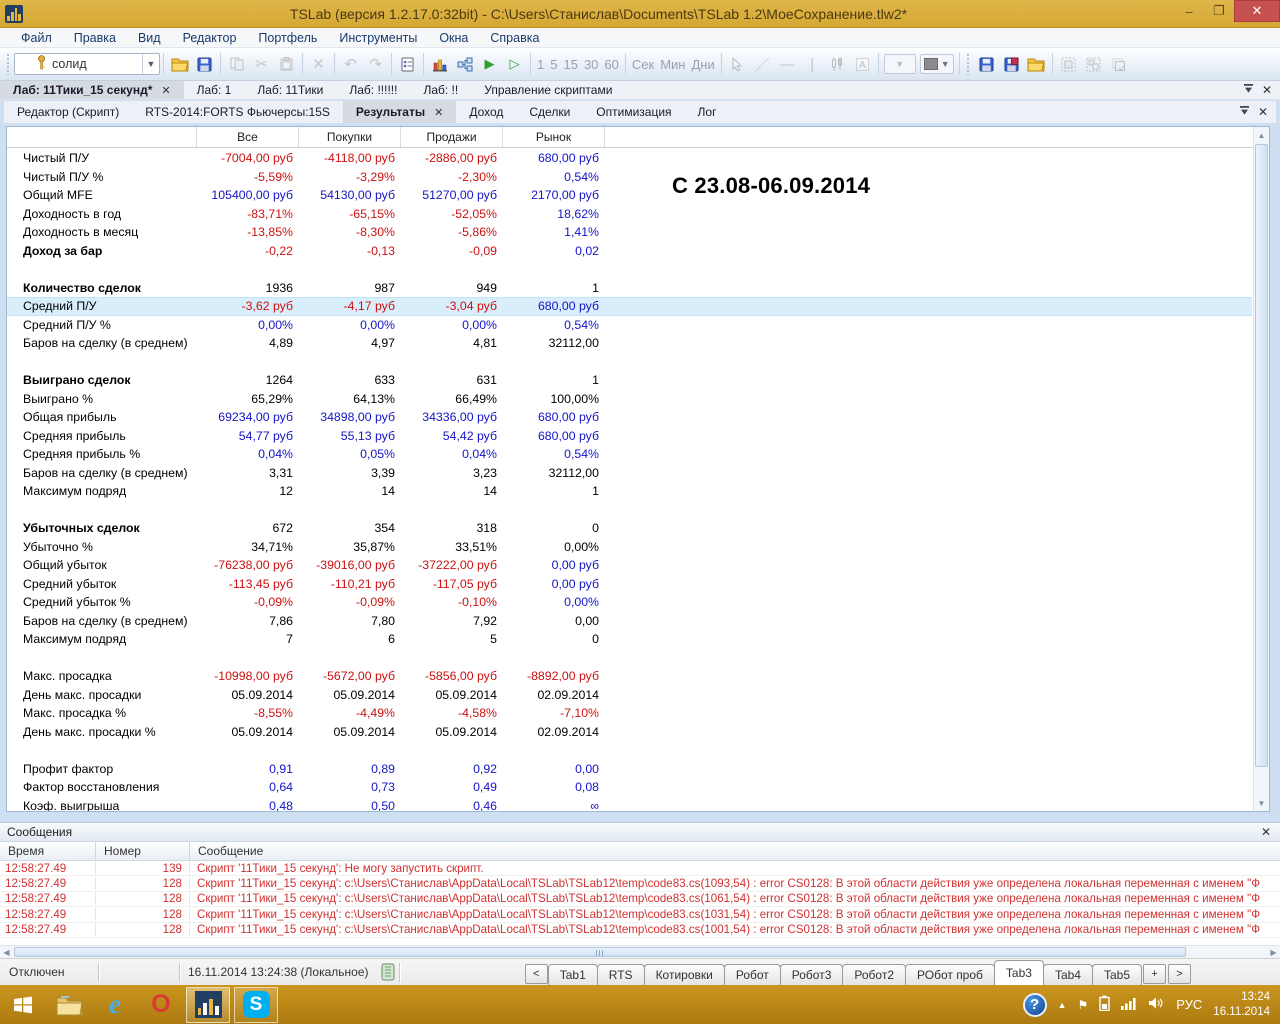  I want to click on column-header: Все, so click(248, 137).